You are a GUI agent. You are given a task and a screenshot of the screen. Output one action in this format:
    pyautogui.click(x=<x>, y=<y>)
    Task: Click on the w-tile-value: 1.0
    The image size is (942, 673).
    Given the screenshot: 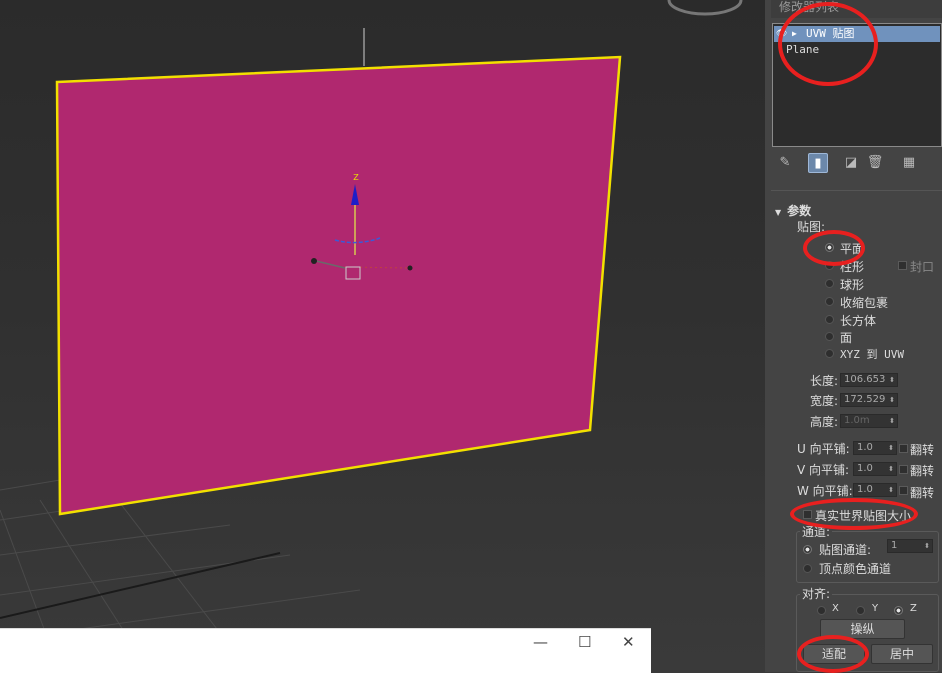 What is the action you would take?
    pyautogui.click(x=865, y=489)
    